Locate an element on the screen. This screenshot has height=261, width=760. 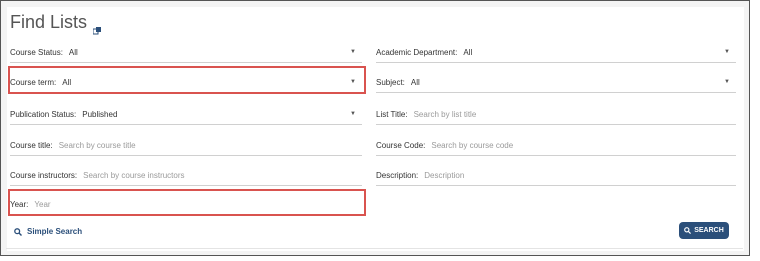
course-code-field: Course Code: Search by course code is located at coordinates (556, 144).